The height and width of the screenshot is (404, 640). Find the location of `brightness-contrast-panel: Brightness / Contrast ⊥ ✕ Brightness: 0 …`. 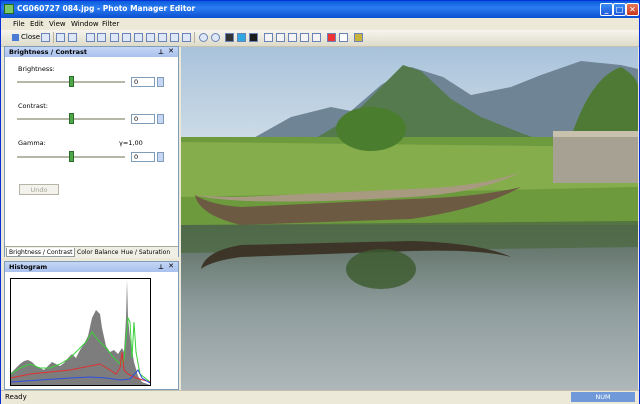

brightness-contrast-panel: Brightness / Contrast ⊥ ✕ Brightness: 0 … is located at coordinates (91, 152).